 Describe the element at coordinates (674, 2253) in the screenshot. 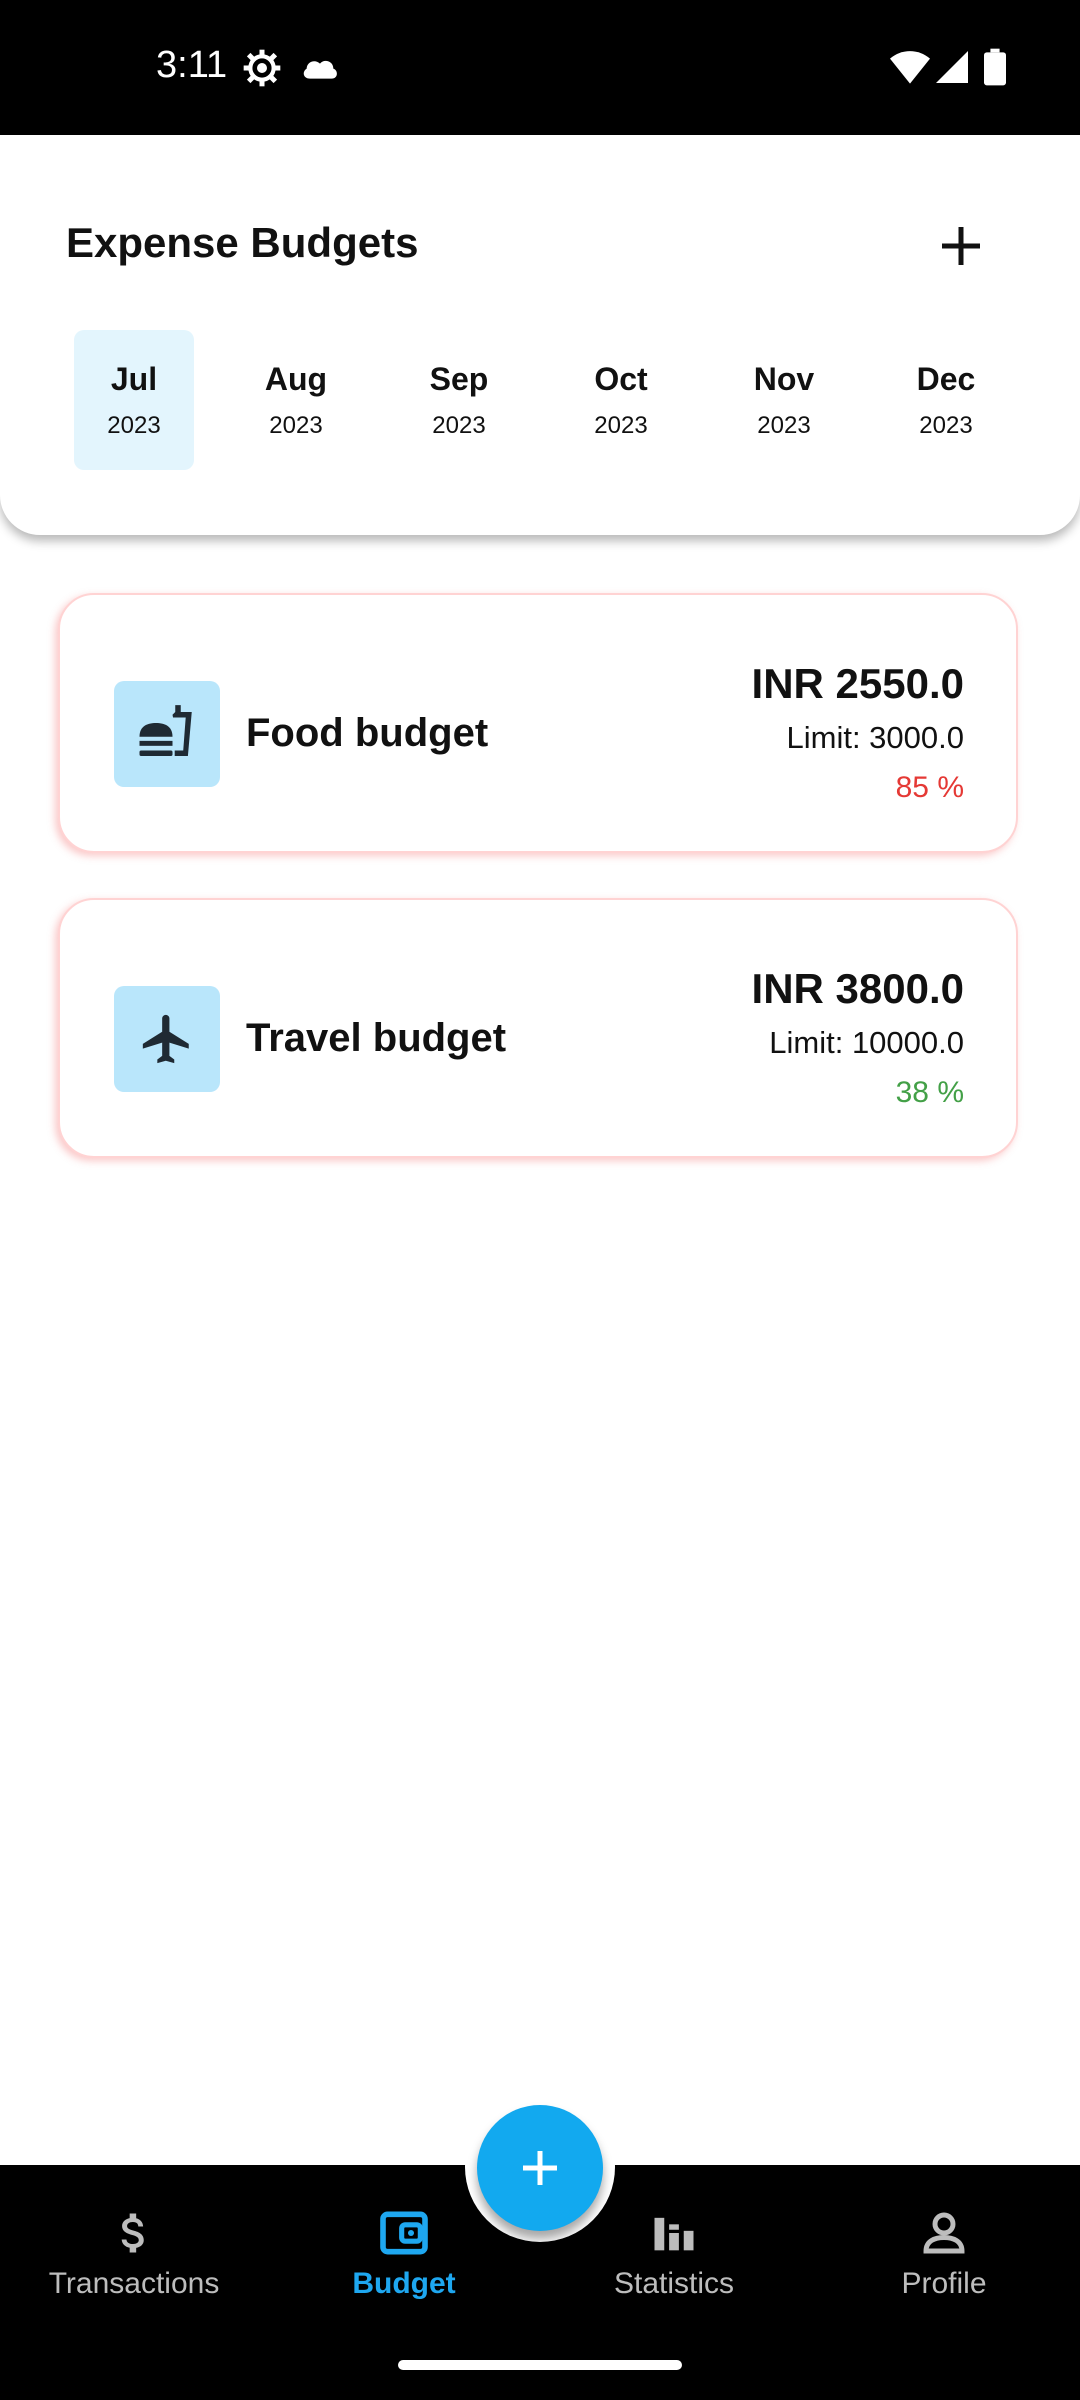

I see `nav-item-statistics: Statistics` at that location.